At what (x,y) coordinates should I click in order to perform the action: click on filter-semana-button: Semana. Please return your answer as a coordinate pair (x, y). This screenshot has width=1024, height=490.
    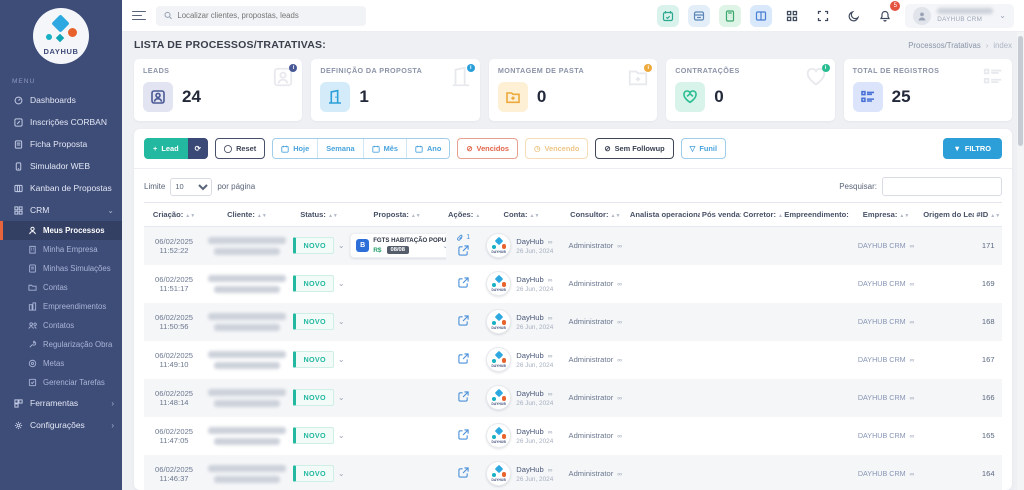
    Looking at the image, I should click on (341, 148).